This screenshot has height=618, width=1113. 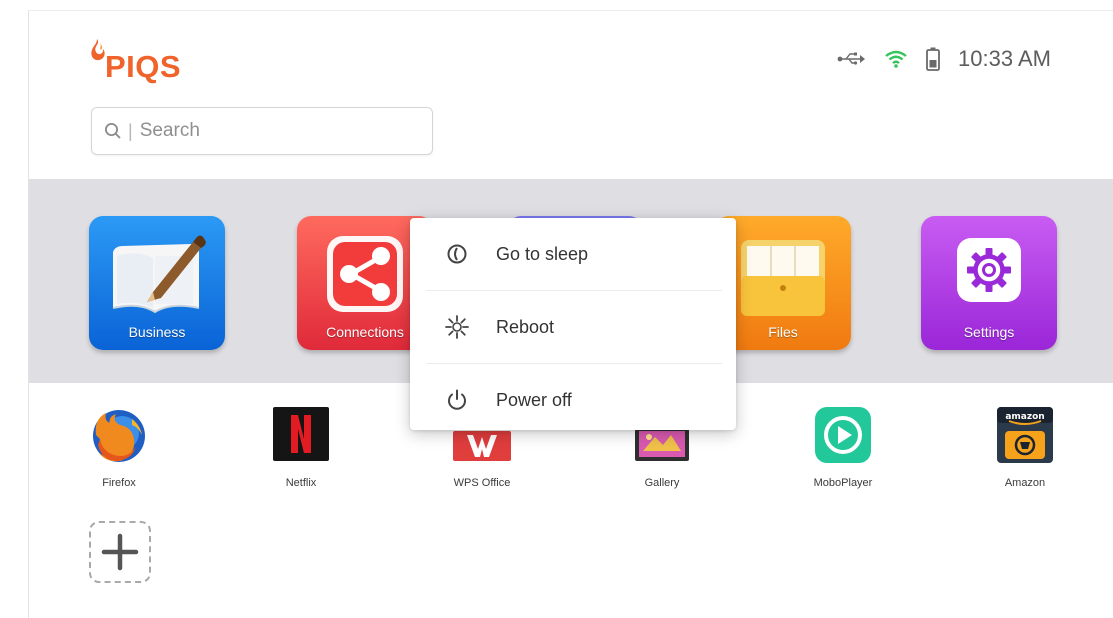 What do you see at coordinates (113, 131) in the screenshot?
I see `search-icon` at bounding box center [113, 131].